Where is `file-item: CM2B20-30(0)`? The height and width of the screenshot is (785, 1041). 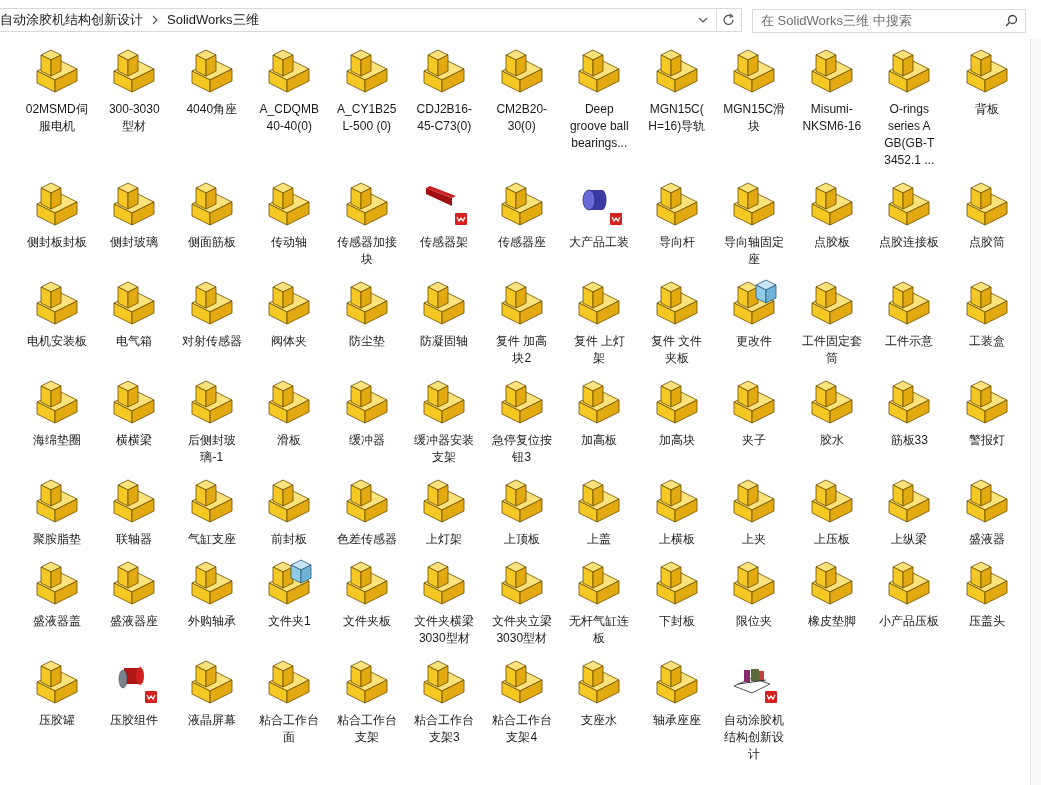
file-item: CM2B20-30(0) is located at coordinates (522, 110).